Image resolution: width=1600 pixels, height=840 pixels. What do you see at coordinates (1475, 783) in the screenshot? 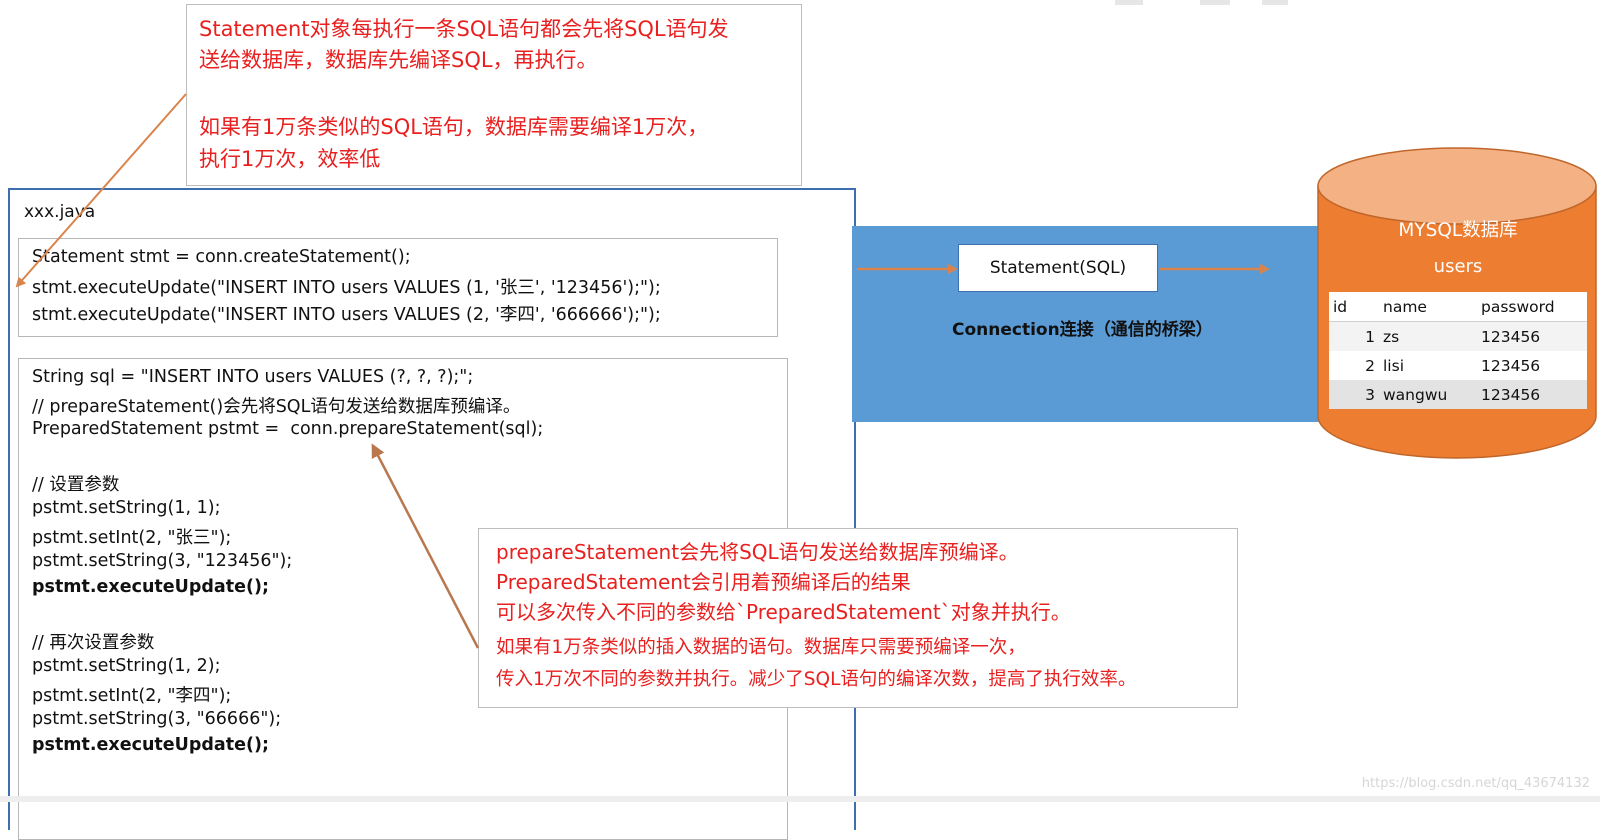
I see `watermark: https://blog.csdn.net/qq_43674132` at bounding box center [1475, 783].